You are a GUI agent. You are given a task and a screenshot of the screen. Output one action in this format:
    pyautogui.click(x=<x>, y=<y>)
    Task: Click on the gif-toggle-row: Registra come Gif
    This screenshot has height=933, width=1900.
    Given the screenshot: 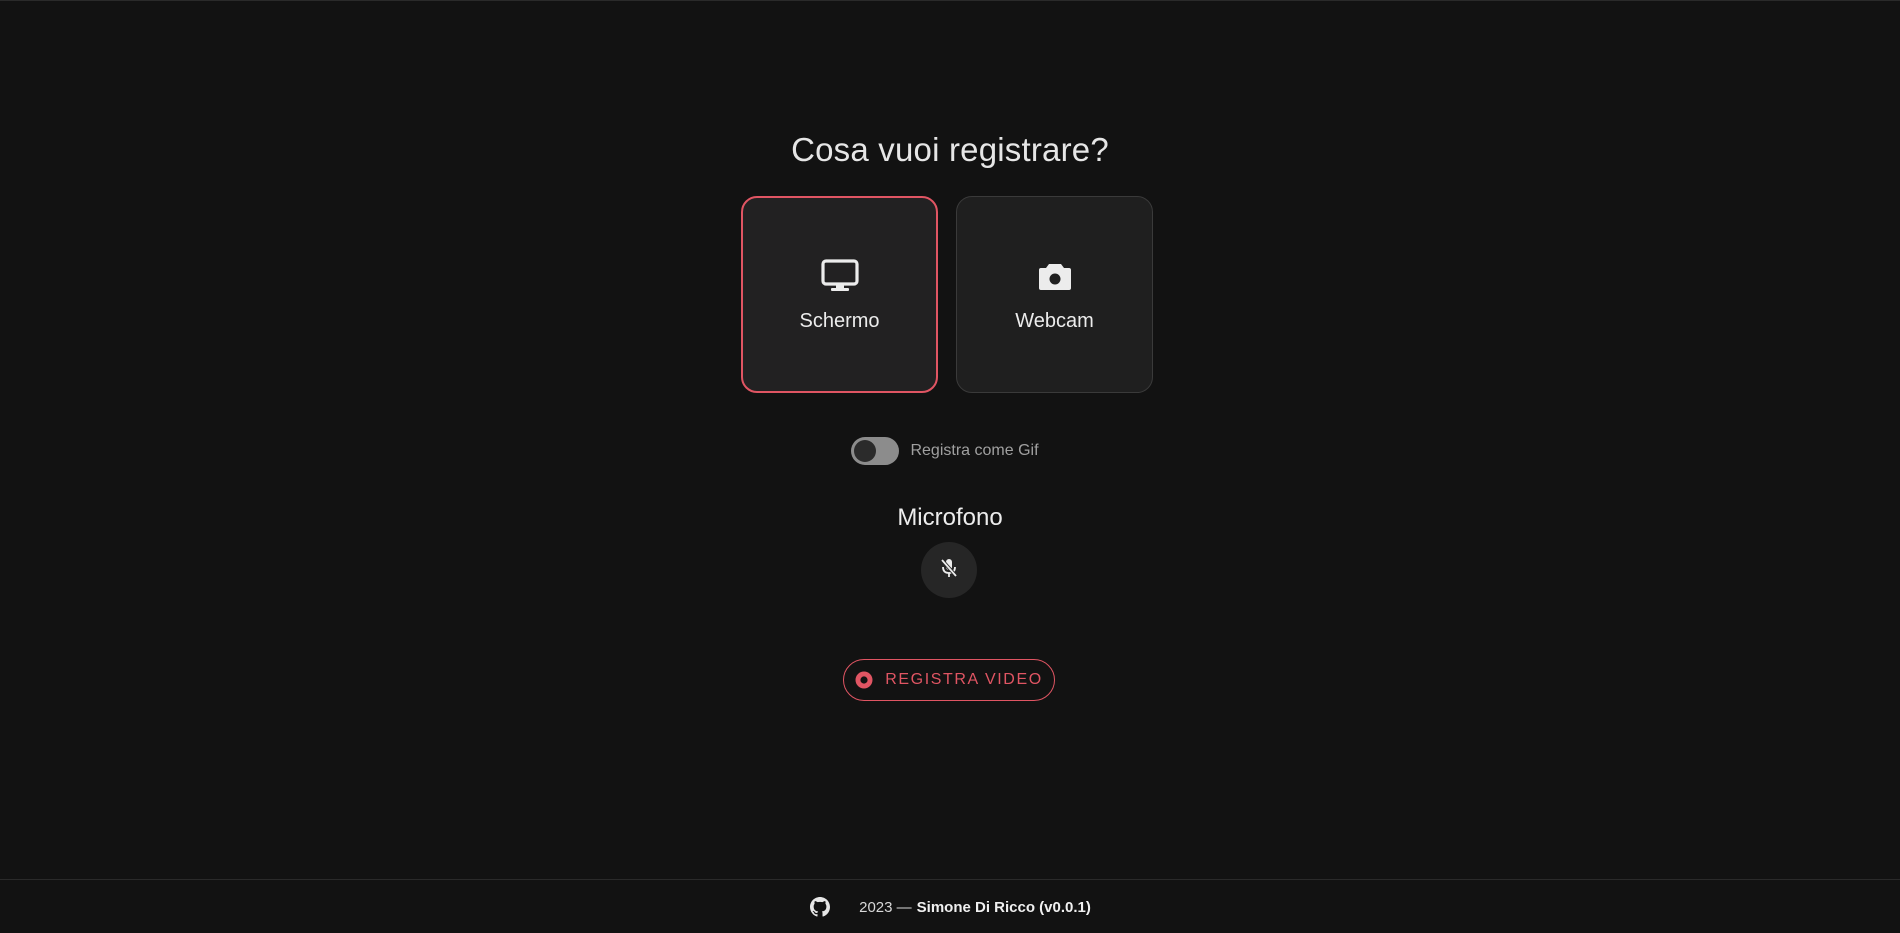 What is the action you would take?
    pyautogui.click(x=950, y=451)
    